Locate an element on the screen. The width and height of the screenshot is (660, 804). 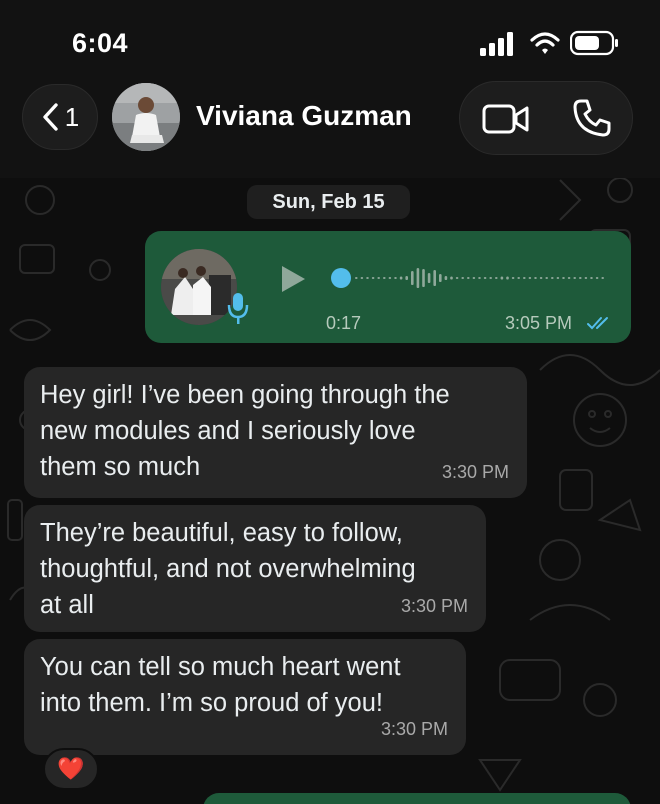
date-separator: Sun, Feb 15 is located at coordinates (328, 202).